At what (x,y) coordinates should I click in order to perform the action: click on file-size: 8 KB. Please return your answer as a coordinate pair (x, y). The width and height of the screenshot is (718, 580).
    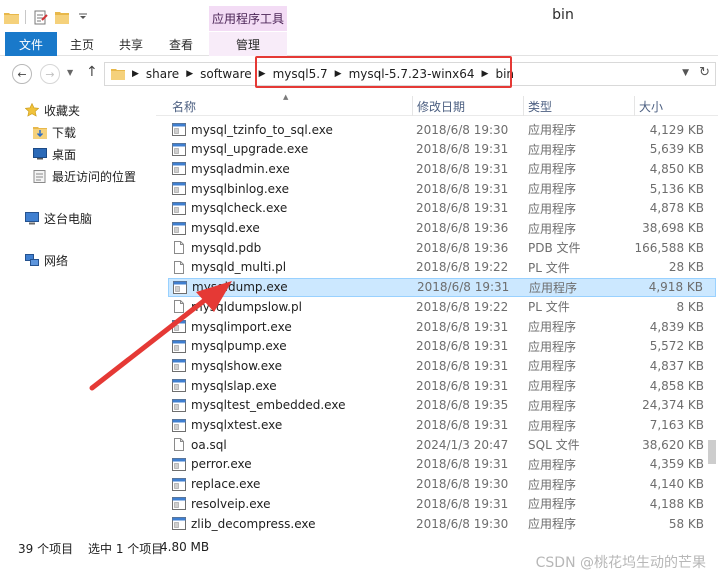
    Looking at the image, I should click on (690, 306).